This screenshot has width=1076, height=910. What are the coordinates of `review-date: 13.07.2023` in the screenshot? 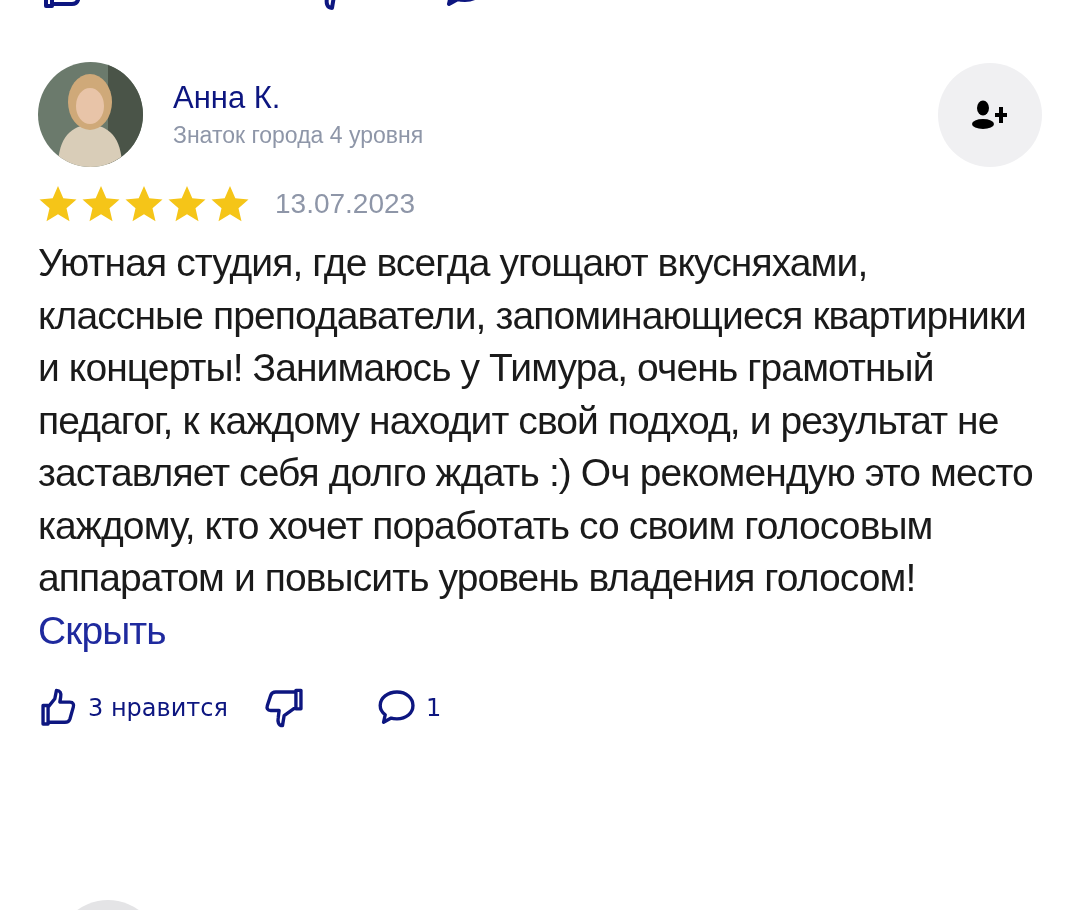 It's located at (345, 204).